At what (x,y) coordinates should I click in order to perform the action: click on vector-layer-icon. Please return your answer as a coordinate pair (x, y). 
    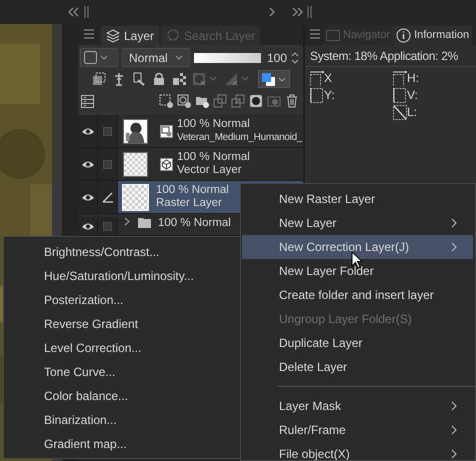
    Looking at the image, I should click on (166, 164).